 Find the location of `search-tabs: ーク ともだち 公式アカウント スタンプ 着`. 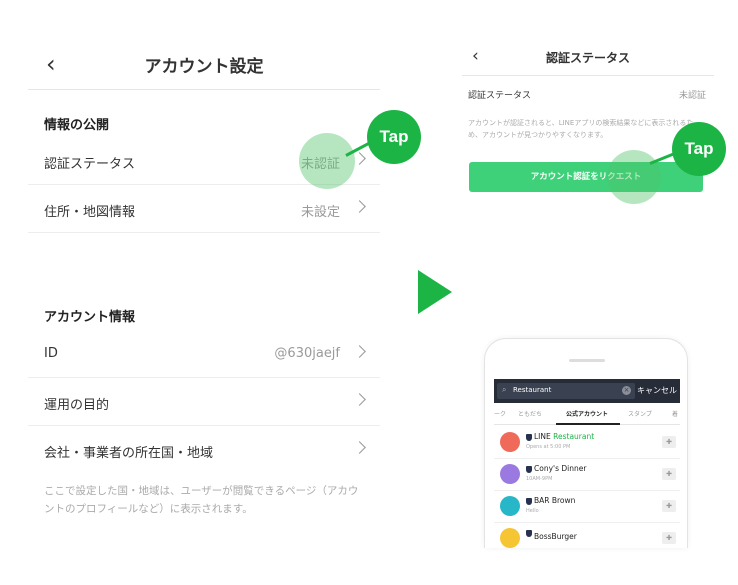

search-tabs: ーク ともだち 公式アカウント スタンプ 着 is located at coordinates (587, 414).